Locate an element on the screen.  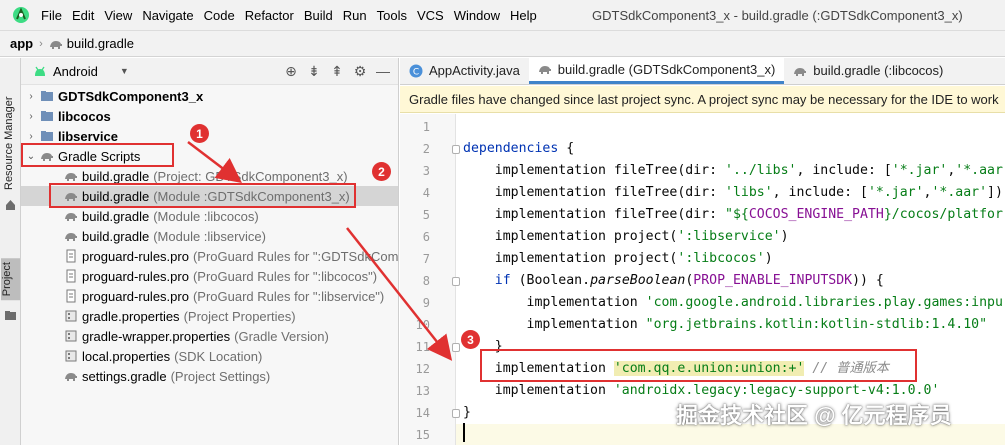
text-caret is located at coordinates (464, 432).